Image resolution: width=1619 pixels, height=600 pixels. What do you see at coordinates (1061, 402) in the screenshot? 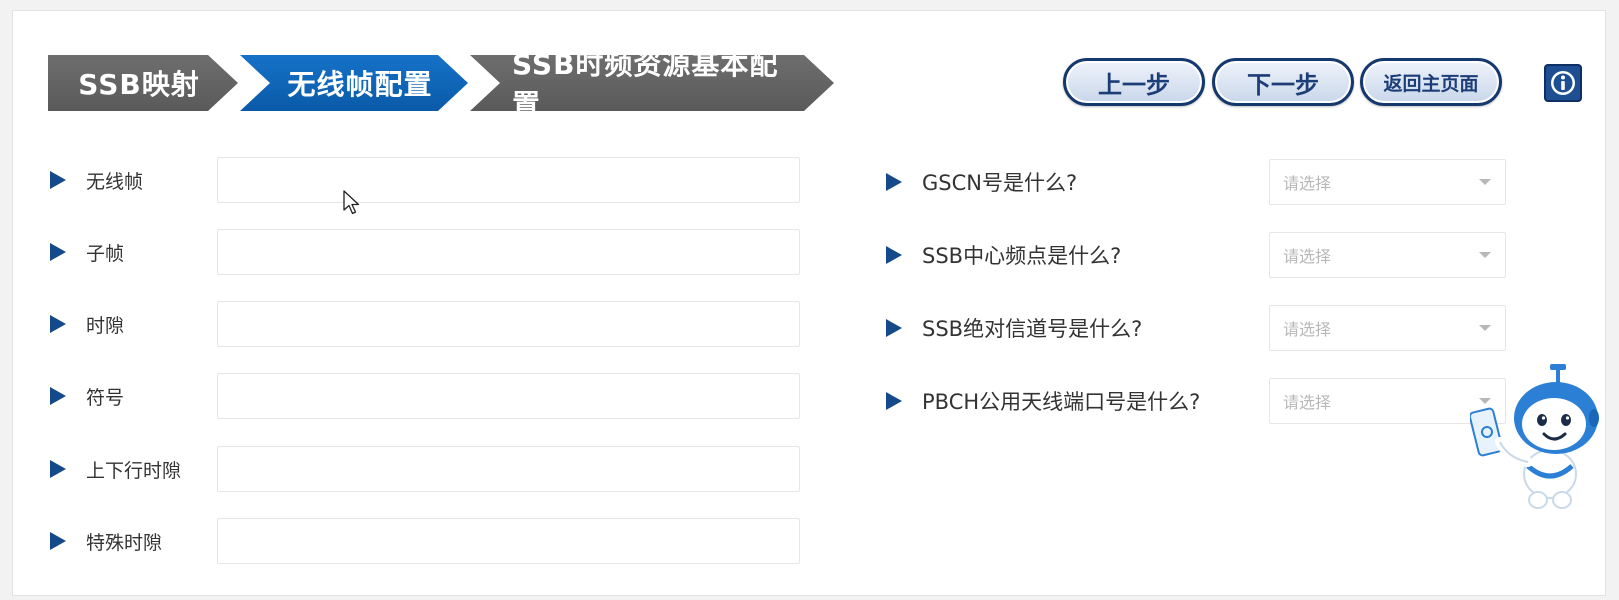
I see `question-label: PBCH公用天线端口号是什么?` at bounding box center [1061, 402].